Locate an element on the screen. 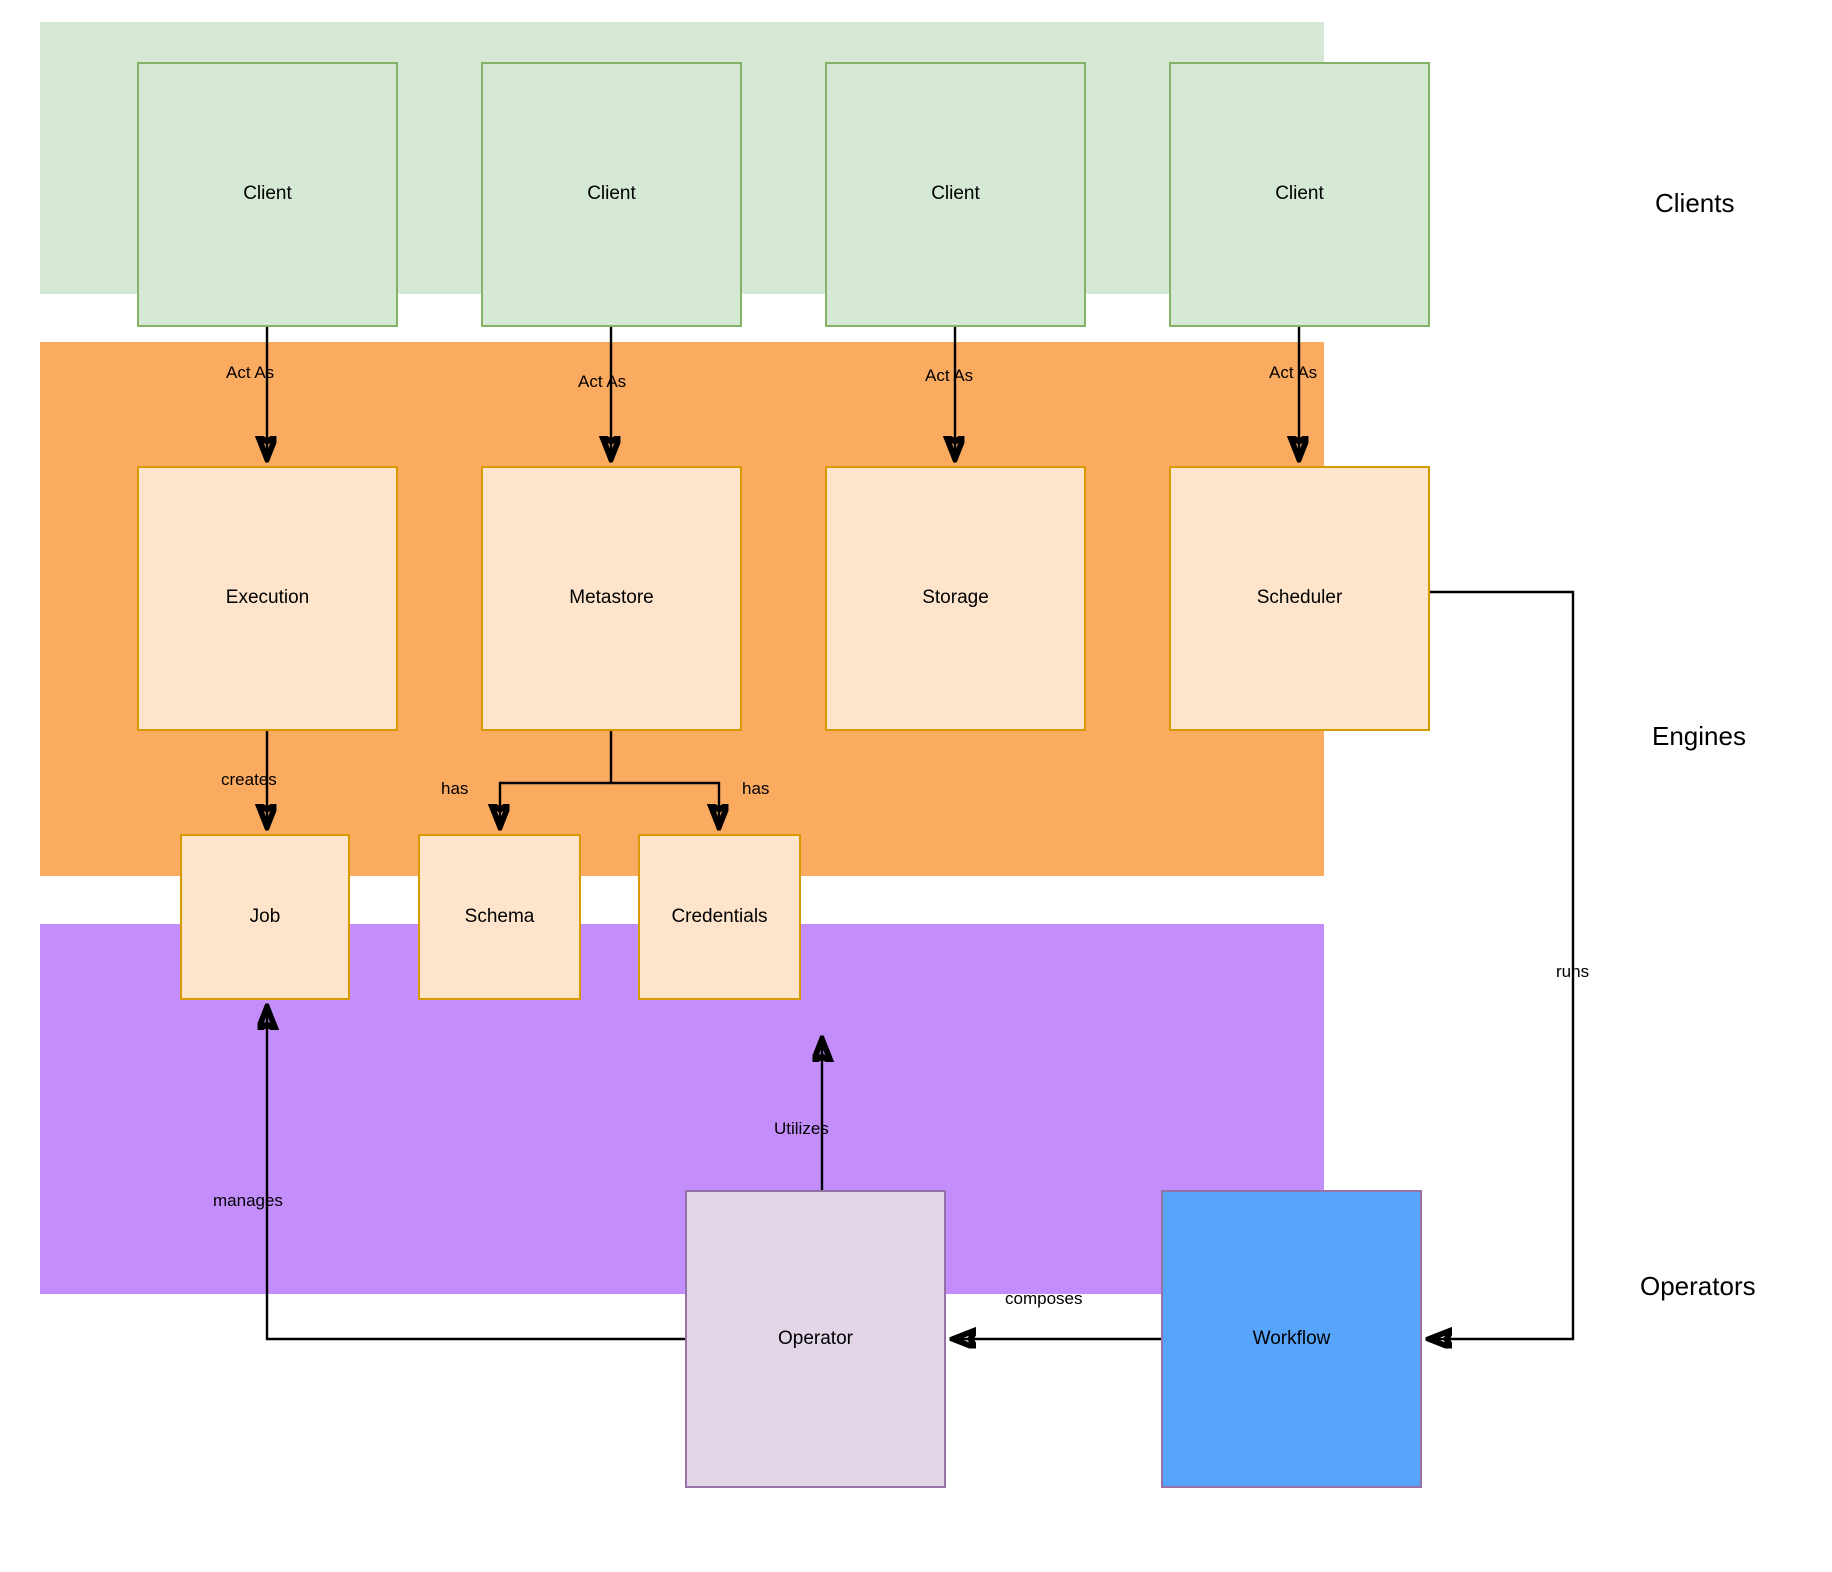 The width and height of the screenshot is (1832, 1572). node-client-3: Client is located at coordinates (955, 194).